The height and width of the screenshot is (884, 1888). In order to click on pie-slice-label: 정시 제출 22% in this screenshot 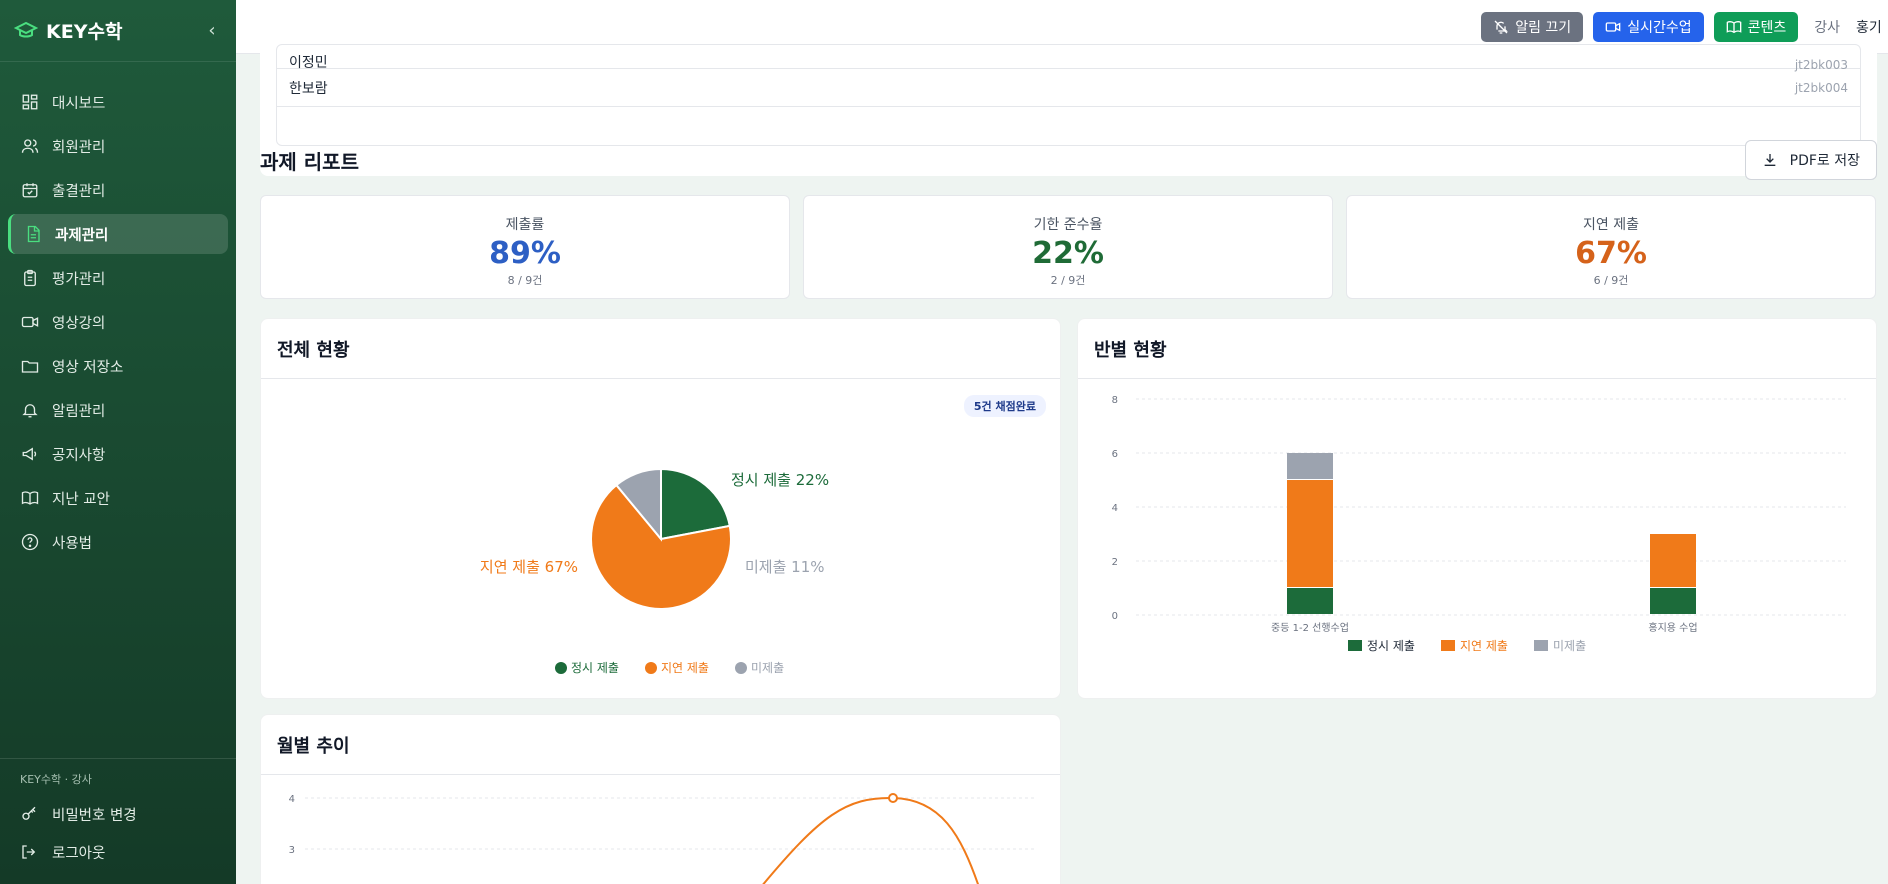, I will do `click(780, 480)`.